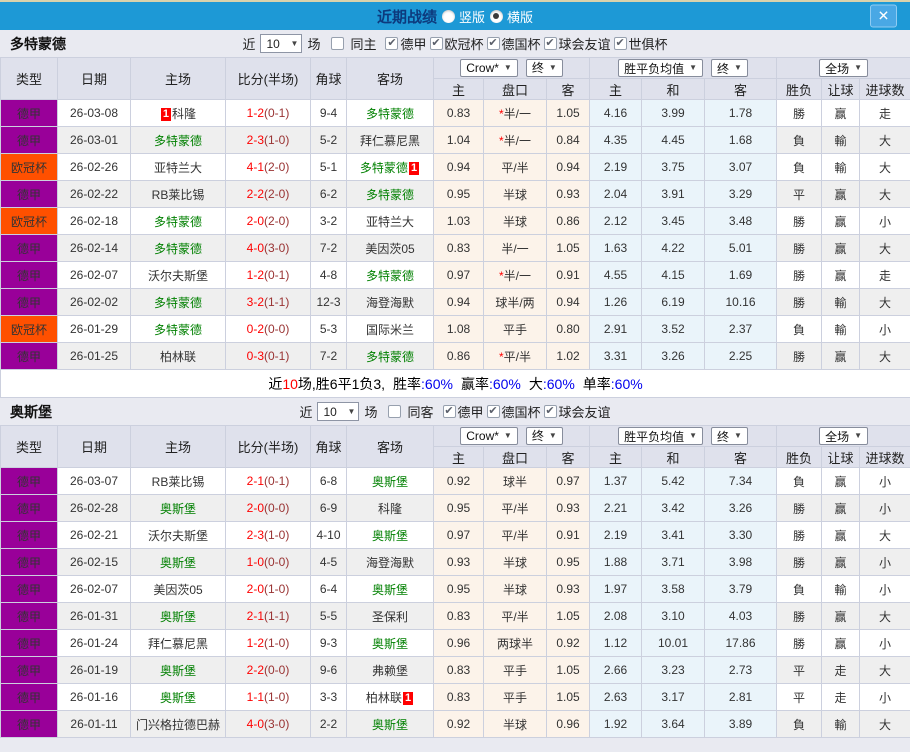  Describe the element at coordinates (277, 275) in the screenshot. I see `halftime-score: (0-1)` at that location.